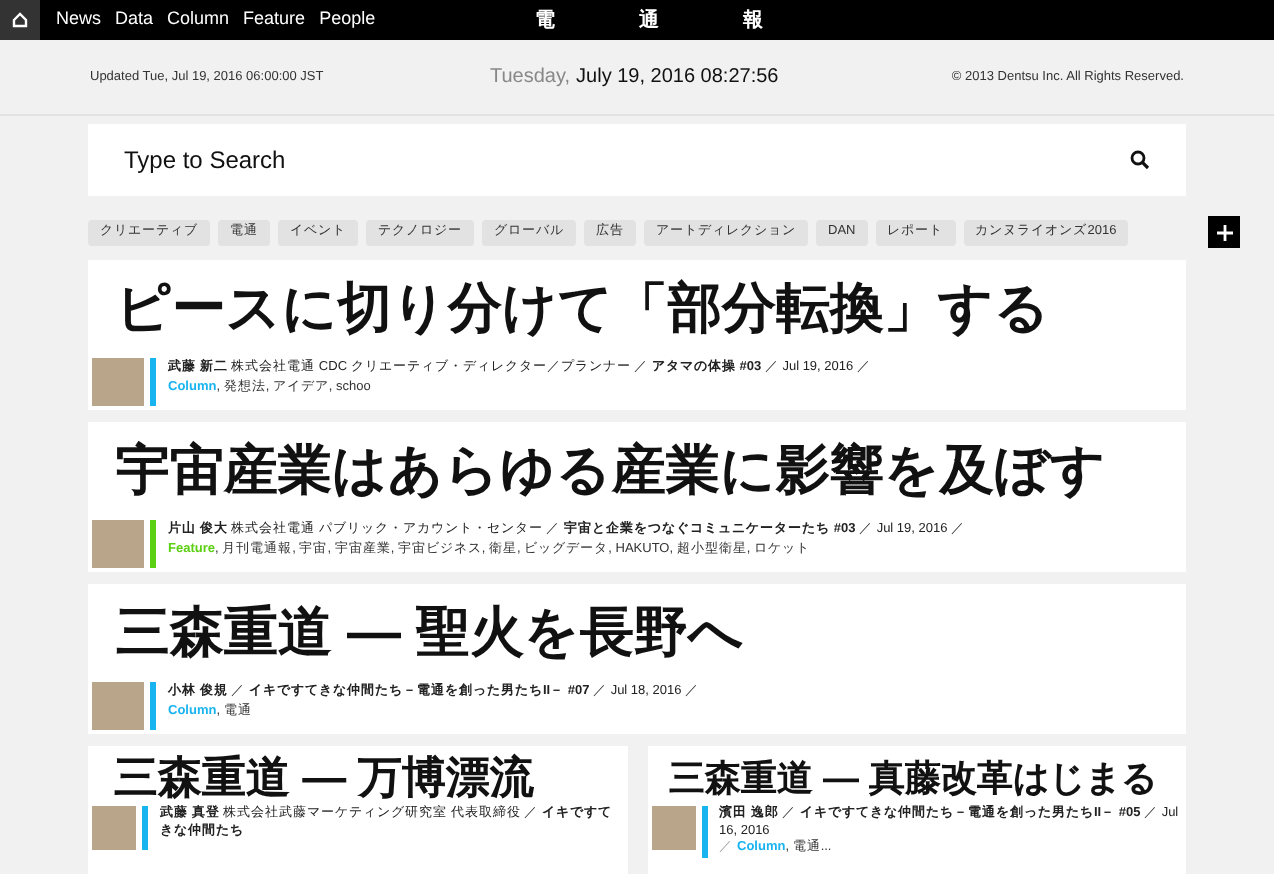 The height and width of the screenshot is (874, 1274). Describe the element at coordinates (274, 20) in the screenshot. I see `nav-link: Feature` at that location.